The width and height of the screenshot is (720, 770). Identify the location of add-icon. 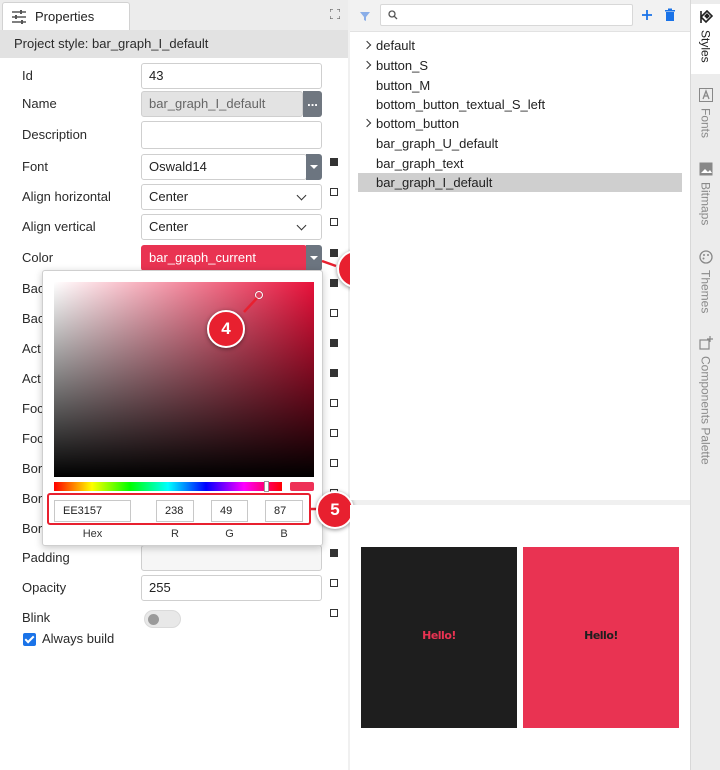
(647, 15).